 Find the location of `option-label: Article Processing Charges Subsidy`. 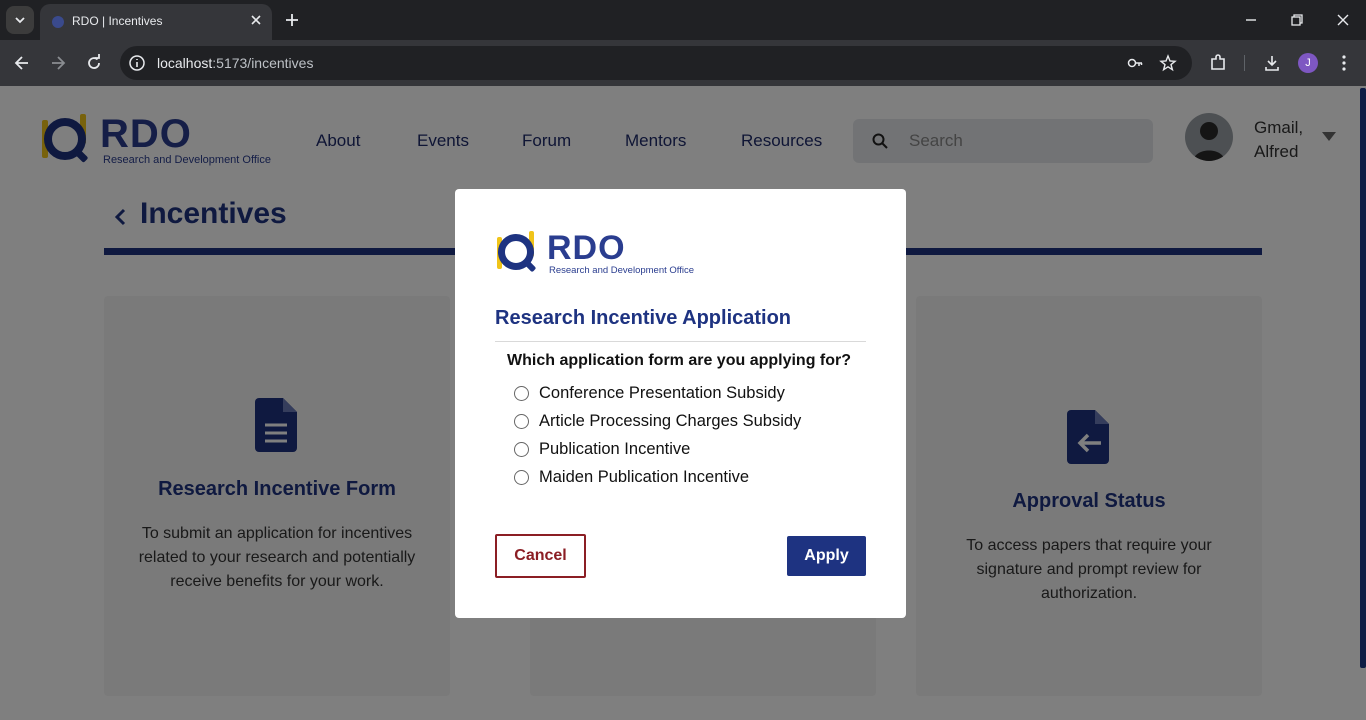

option-label: Article Processing Charges Subsidy is located at coordinates (670, 421).